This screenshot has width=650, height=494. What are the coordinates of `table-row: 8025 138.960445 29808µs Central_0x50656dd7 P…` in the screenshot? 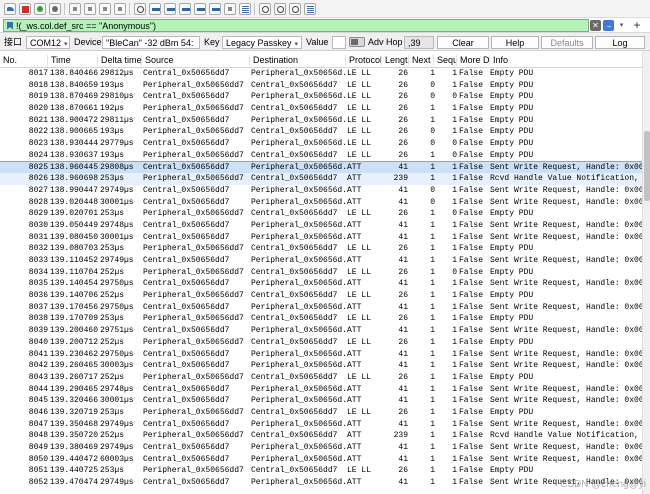 It's located at (321, 167).